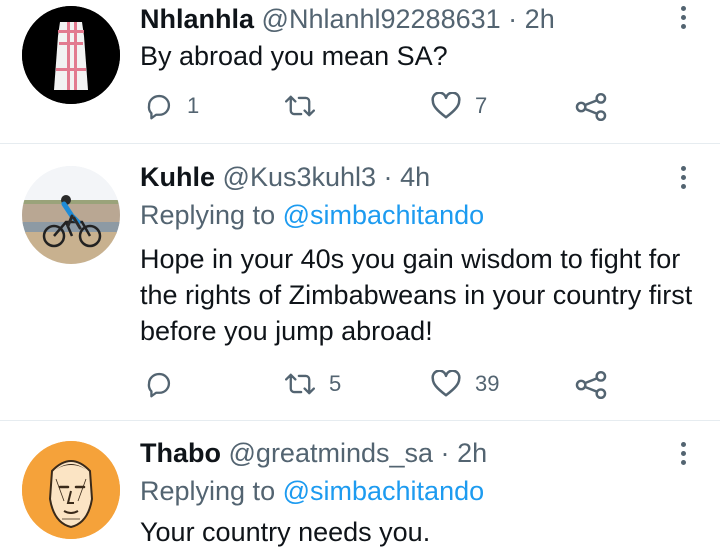 Image resolution: width=720 pixels, height=558 pixels. Describe the element at coordinates (331, 453) in the screenshot. I see `author-handle: @greatminds_sa` at that location.